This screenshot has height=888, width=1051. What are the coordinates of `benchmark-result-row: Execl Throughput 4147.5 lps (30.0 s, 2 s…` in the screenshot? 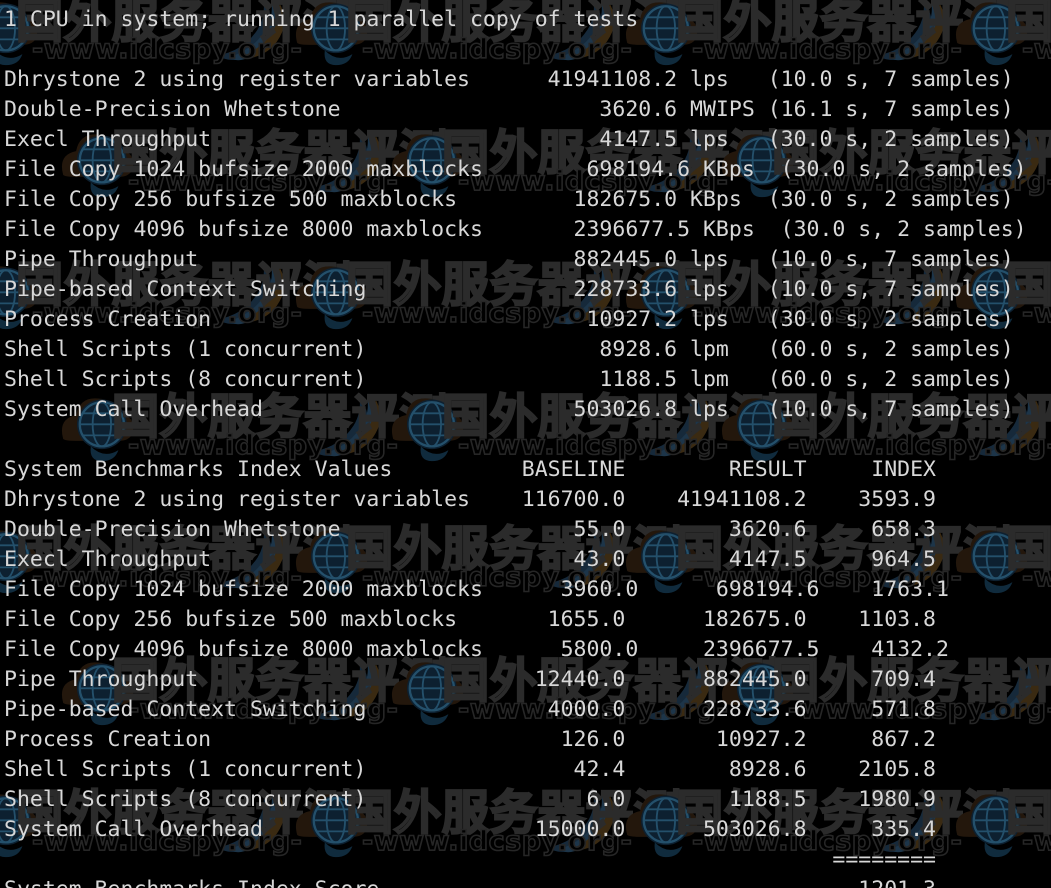 It's located at (509, 139).